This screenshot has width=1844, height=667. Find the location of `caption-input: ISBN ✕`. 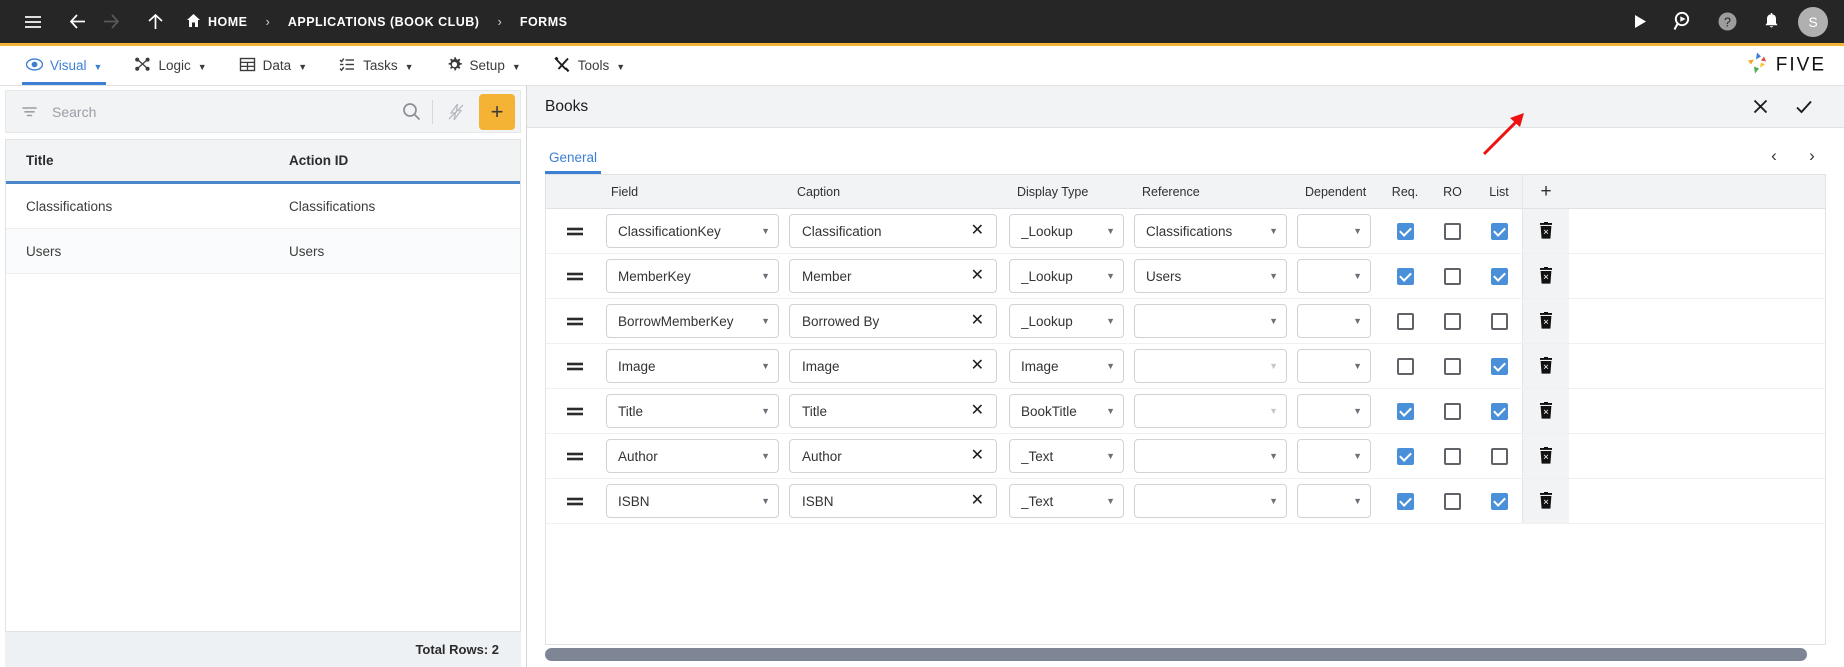

caption-input: ISBN ✕ is located at coordinates (893, 501).